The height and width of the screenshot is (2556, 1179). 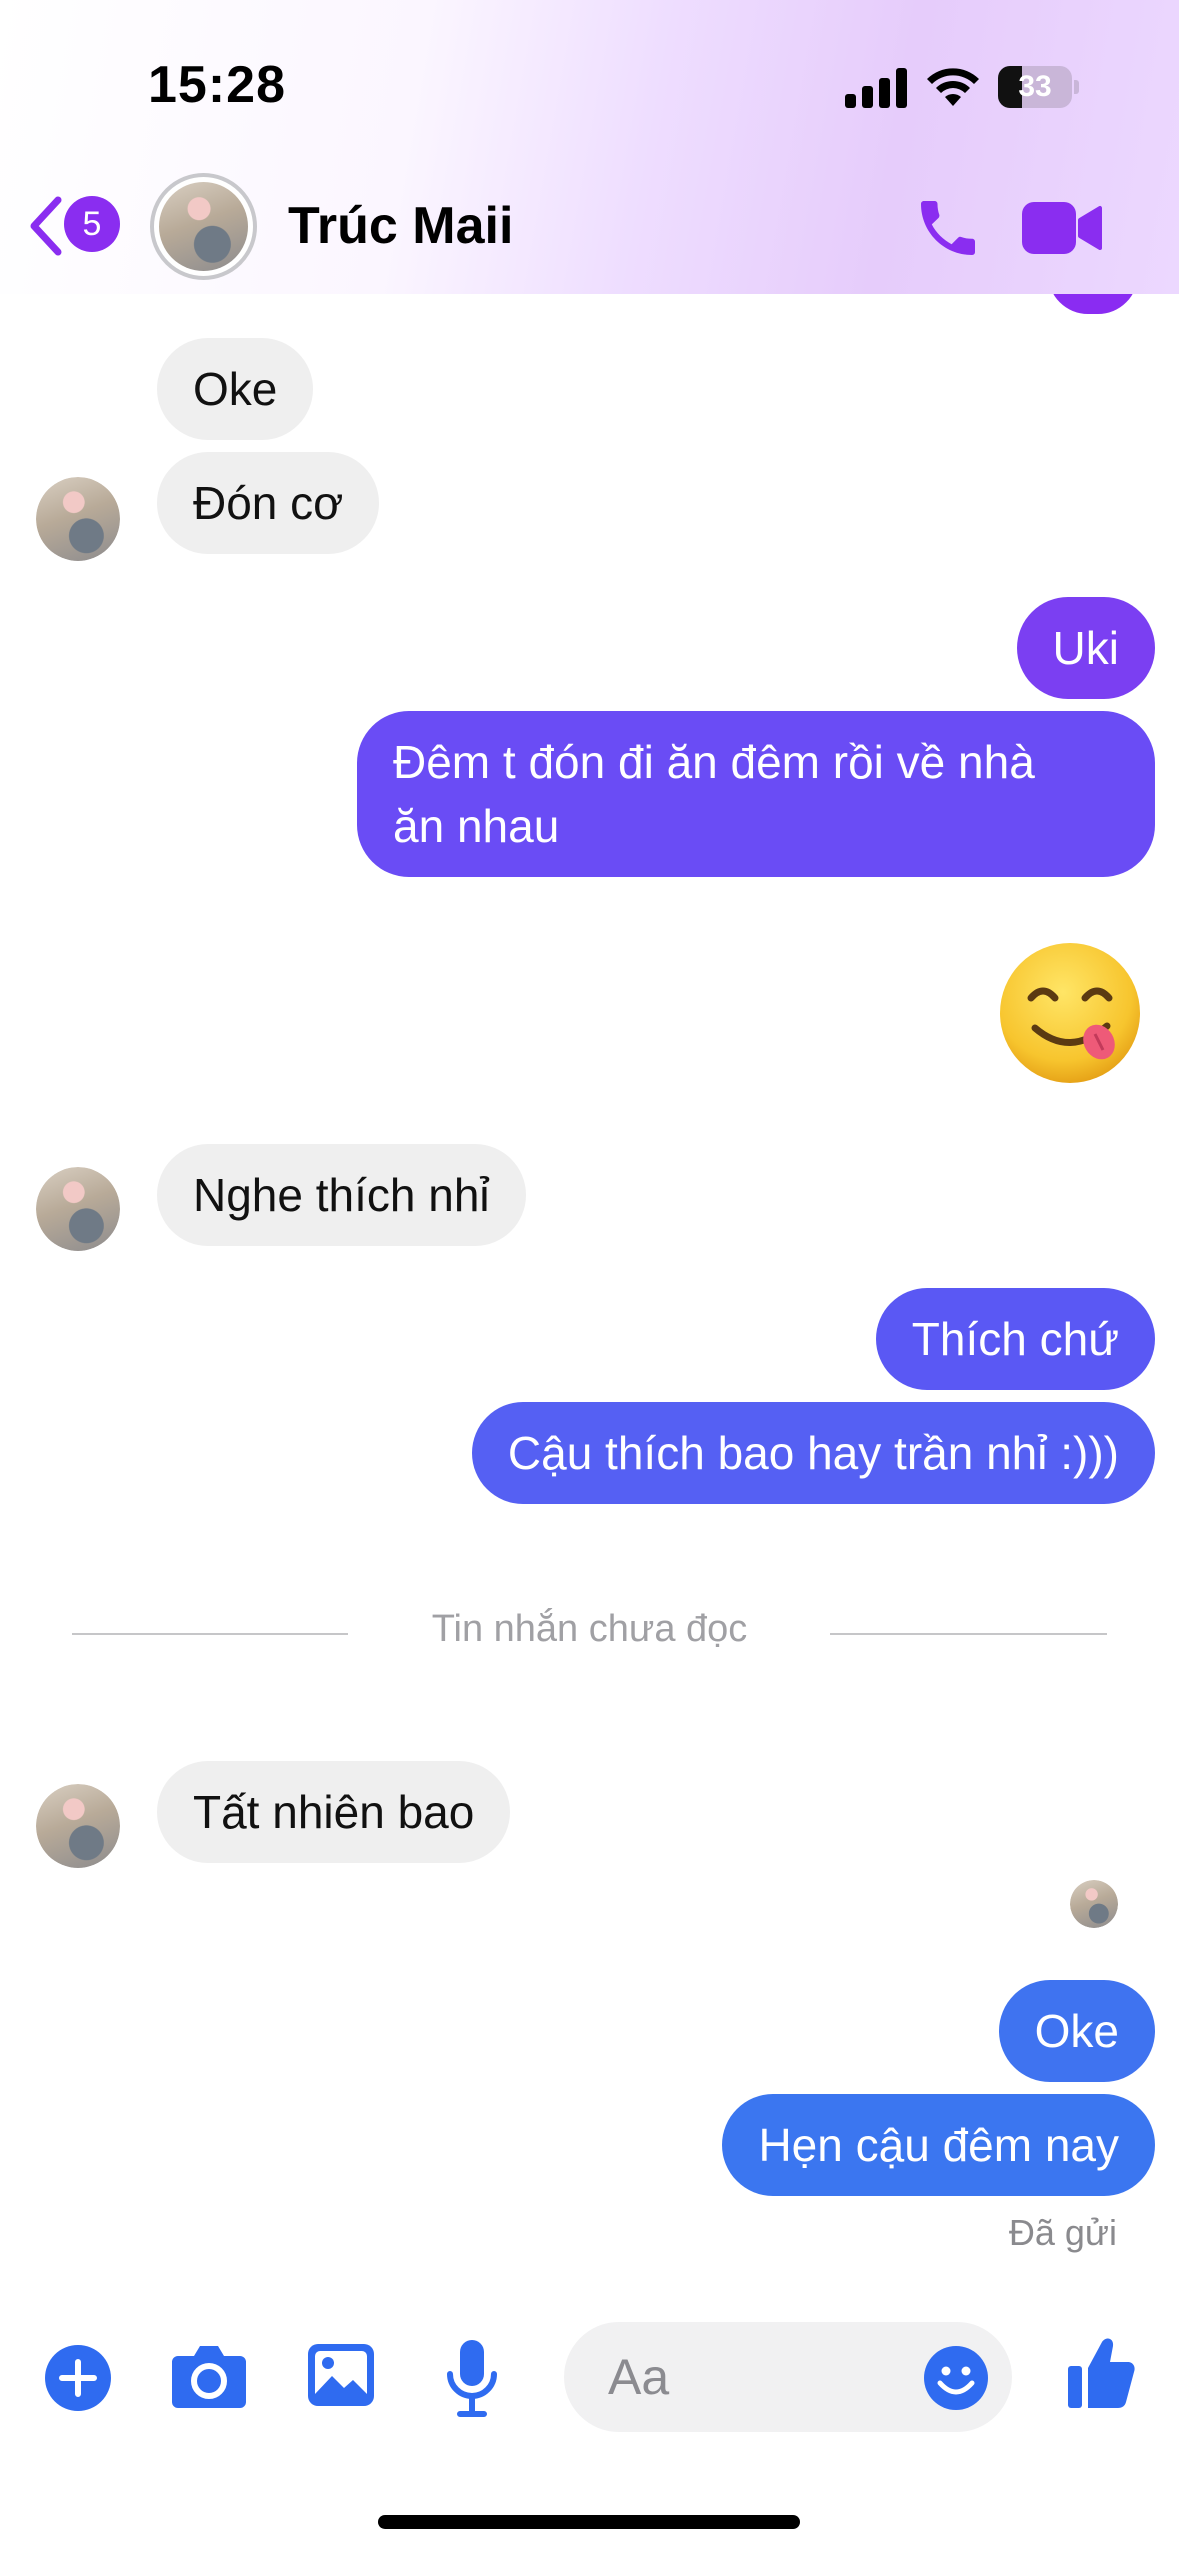 What do you see at coordinates (589, 2380) in the screenshot?
I see `message-composer` at bounding box center [589, 2380].